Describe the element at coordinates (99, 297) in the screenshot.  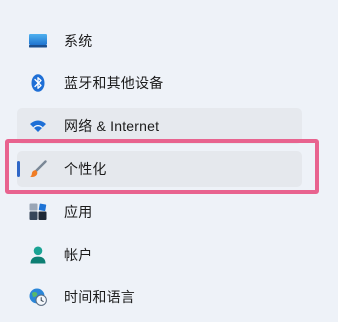
I see `nav-item-label: 时间和语言` at that location.